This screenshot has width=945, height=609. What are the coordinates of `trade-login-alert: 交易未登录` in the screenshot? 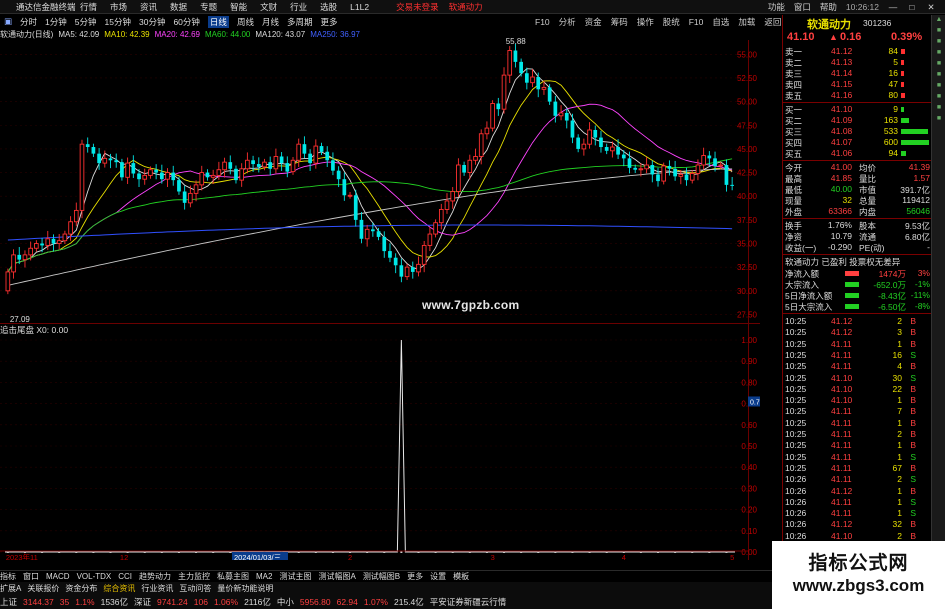 It's located at (417, 7).